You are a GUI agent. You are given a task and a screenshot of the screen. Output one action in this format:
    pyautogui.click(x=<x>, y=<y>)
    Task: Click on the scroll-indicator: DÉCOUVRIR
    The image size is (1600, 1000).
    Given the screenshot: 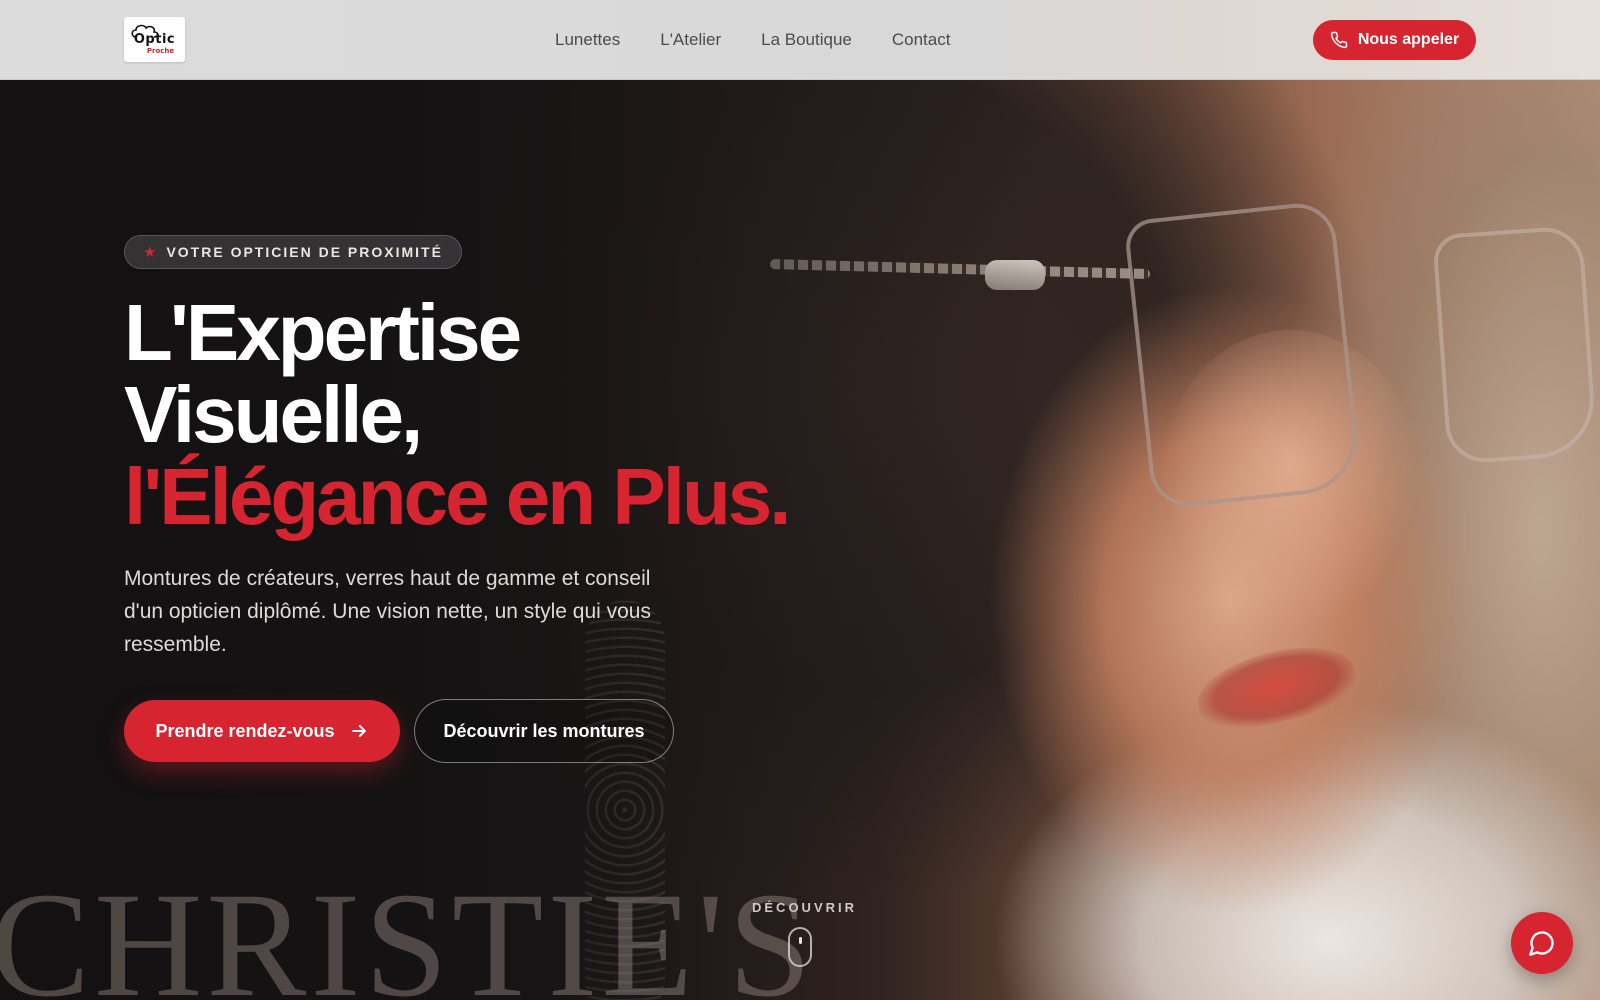 What is the action you would take?
    pyautogui.click(x=805, y=933)
    